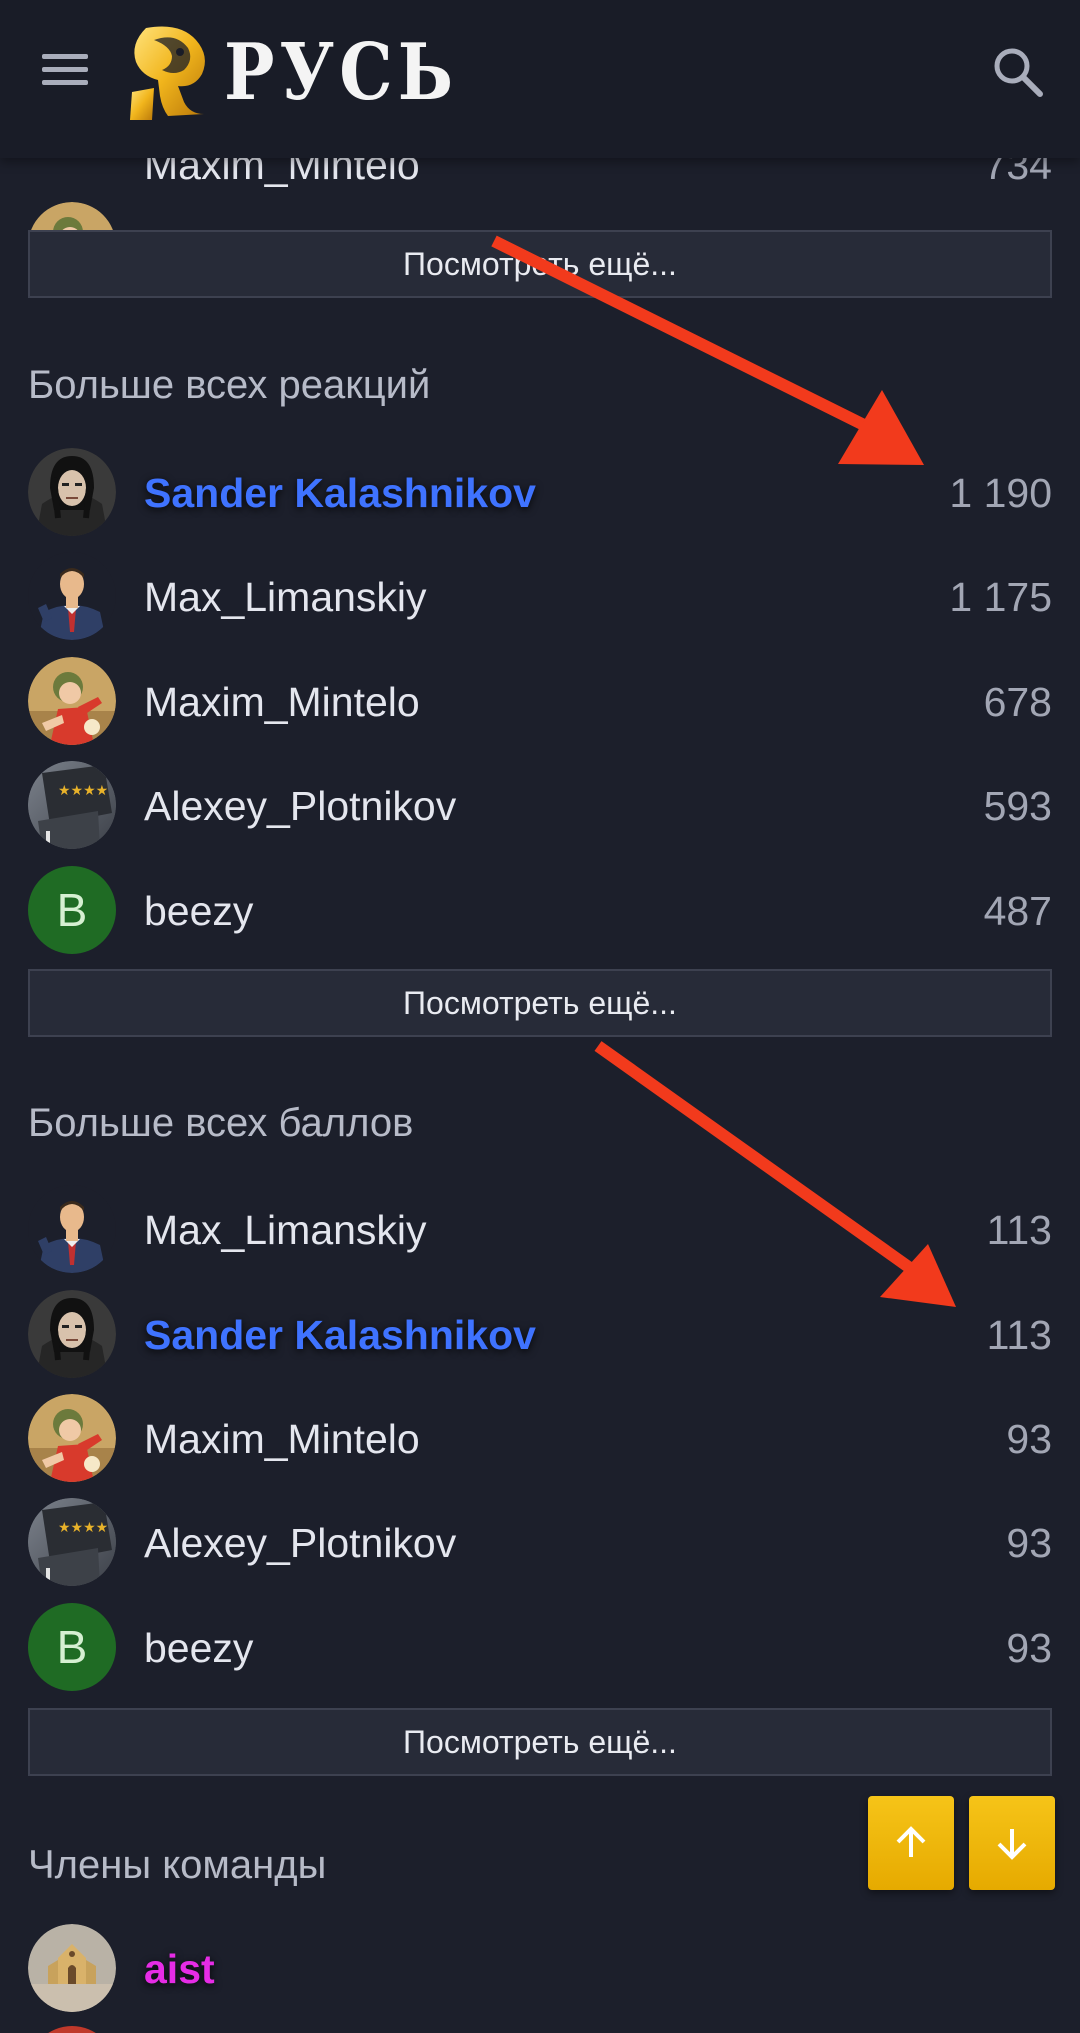 The image size is (1080, 2033). What do you see at coordinates (1000, 493) in the screenshot?
I see `member-count: 1 190` at bounding box center [1000, 493].